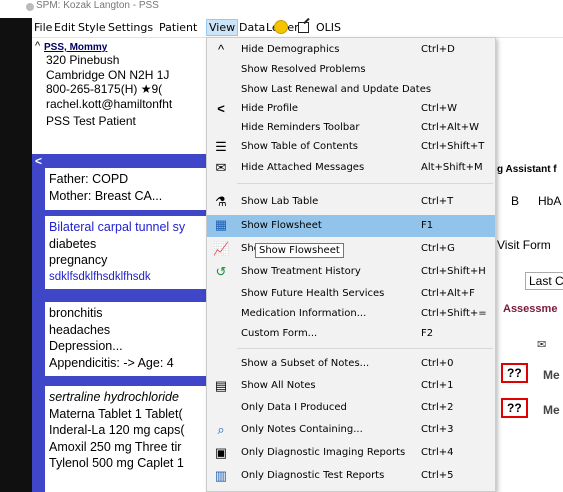 The width and height of the screenshot is (563, 492). What do you see at coordinates (111, 362) in the screenshot?
I see `list-item: Appendicitis: -> Age: 4` at bounding box center [111, 362].